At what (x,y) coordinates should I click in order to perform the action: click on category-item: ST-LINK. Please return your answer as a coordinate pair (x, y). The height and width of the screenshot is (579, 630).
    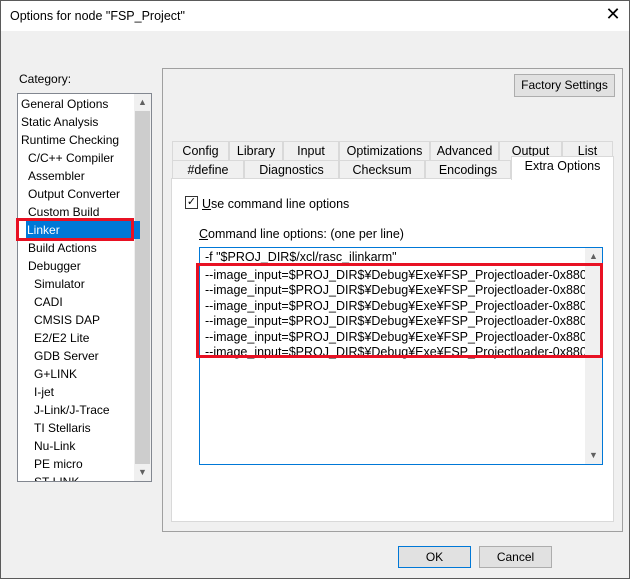
    Looking at the image, I should click on (90, 477).